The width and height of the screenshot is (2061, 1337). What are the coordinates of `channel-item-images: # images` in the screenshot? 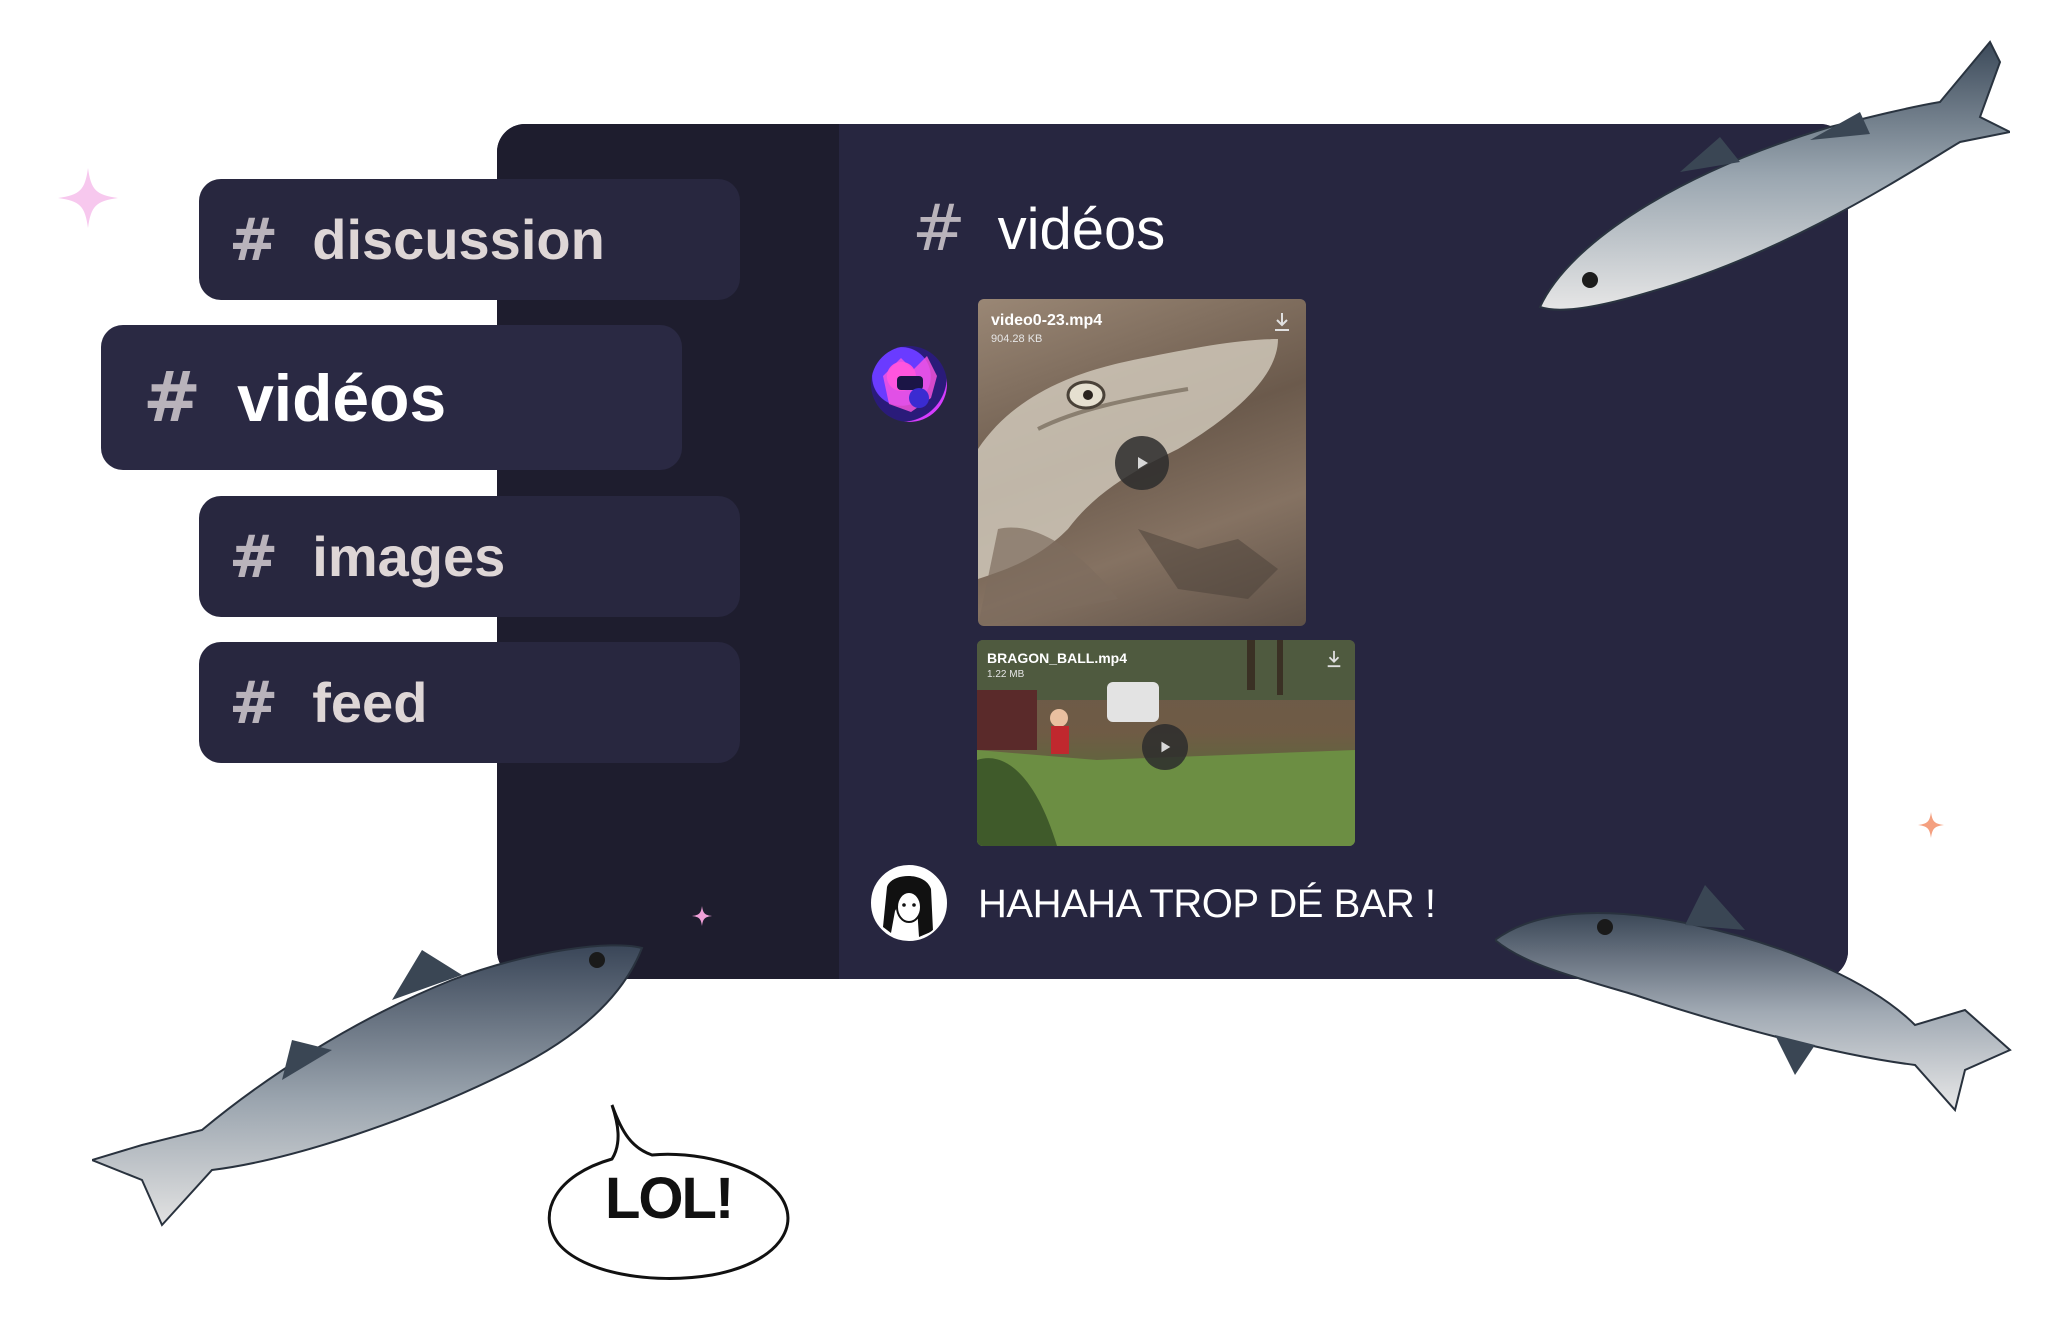 It's located at (469, 556).